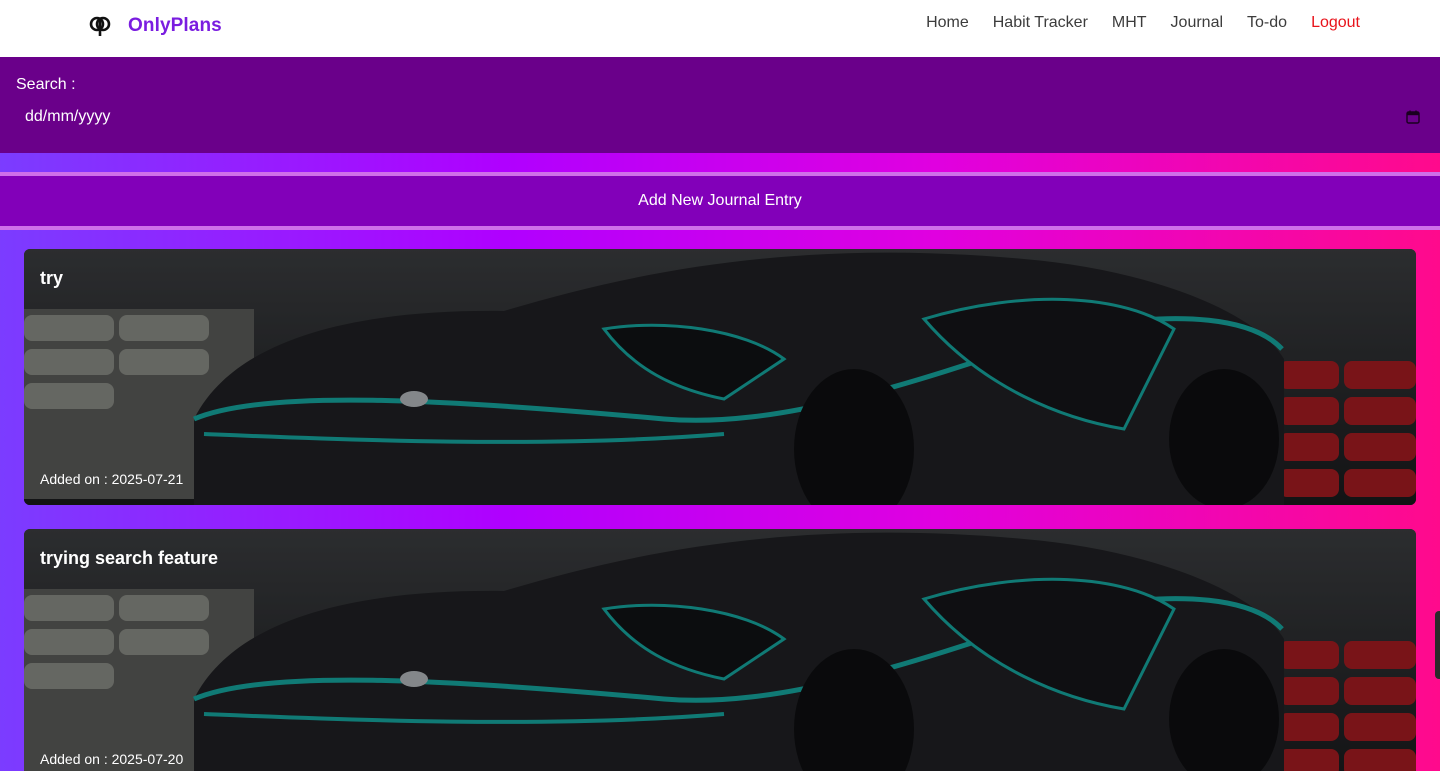 The height and width of the screenshot is (771, 1440). Describe the element at coordinates (1197, 23) in the screenshot. I see `nav-link-journal: Journal` at that location.